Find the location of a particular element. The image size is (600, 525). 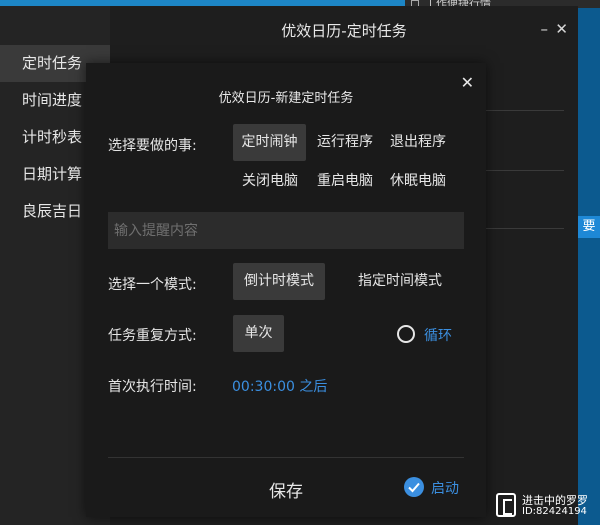

first-run-time-value: 00:30:00 之后 is located at coordinates (279, 386).